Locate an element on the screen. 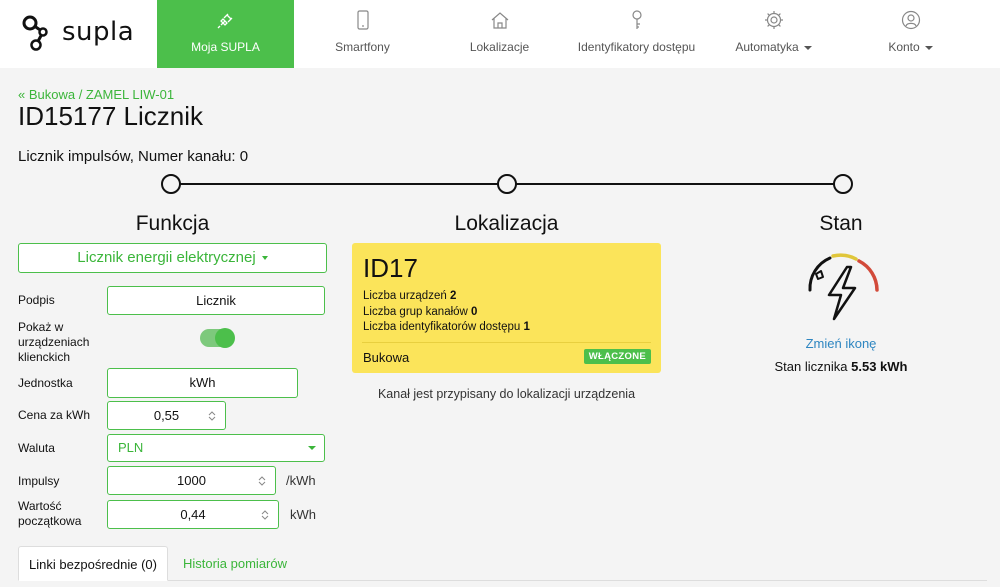 Image resolution: width=1000 pixels, height=587 pixels. location-access-ids: Liczba identyfikatorów dostępu 1 is located at coordinates (446, 327).